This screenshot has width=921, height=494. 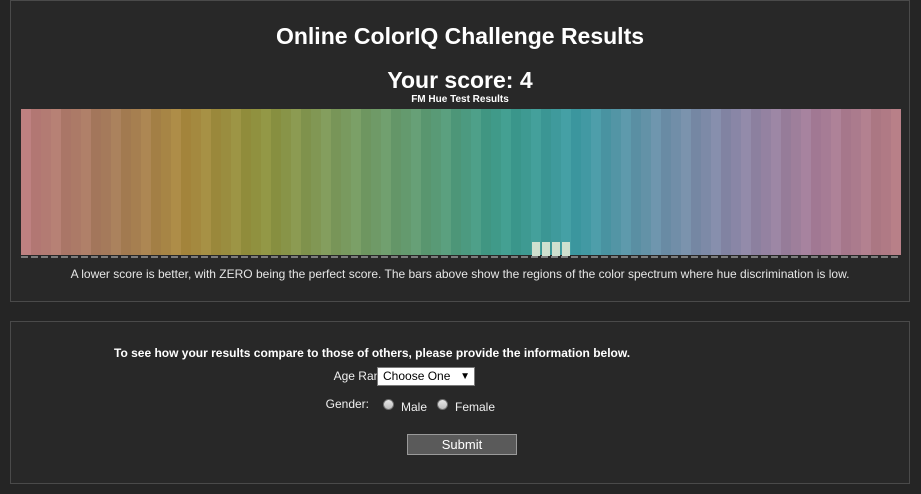 I want to click on male-radio, so click(x=388, y=404).